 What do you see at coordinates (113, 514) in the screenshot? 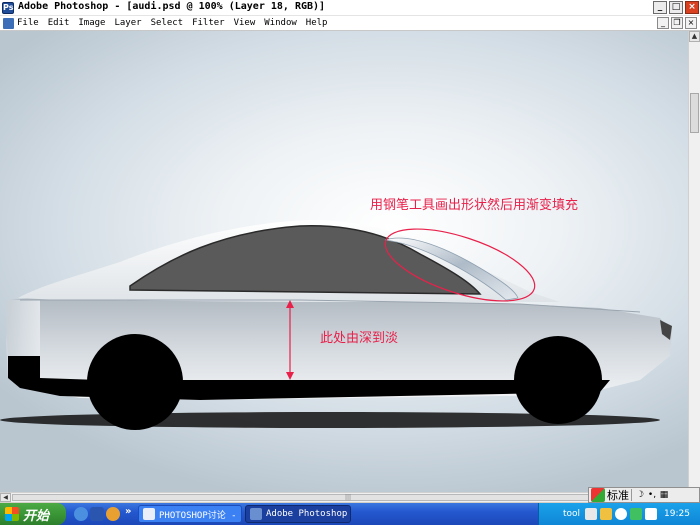
I see `media-icon` at bounding box center [113, 514].